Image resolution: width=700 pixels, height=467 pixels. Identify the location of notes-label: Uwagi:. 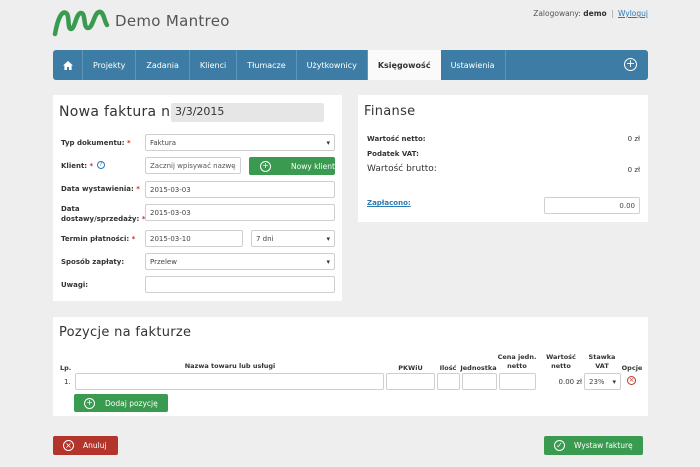
(75, 285).